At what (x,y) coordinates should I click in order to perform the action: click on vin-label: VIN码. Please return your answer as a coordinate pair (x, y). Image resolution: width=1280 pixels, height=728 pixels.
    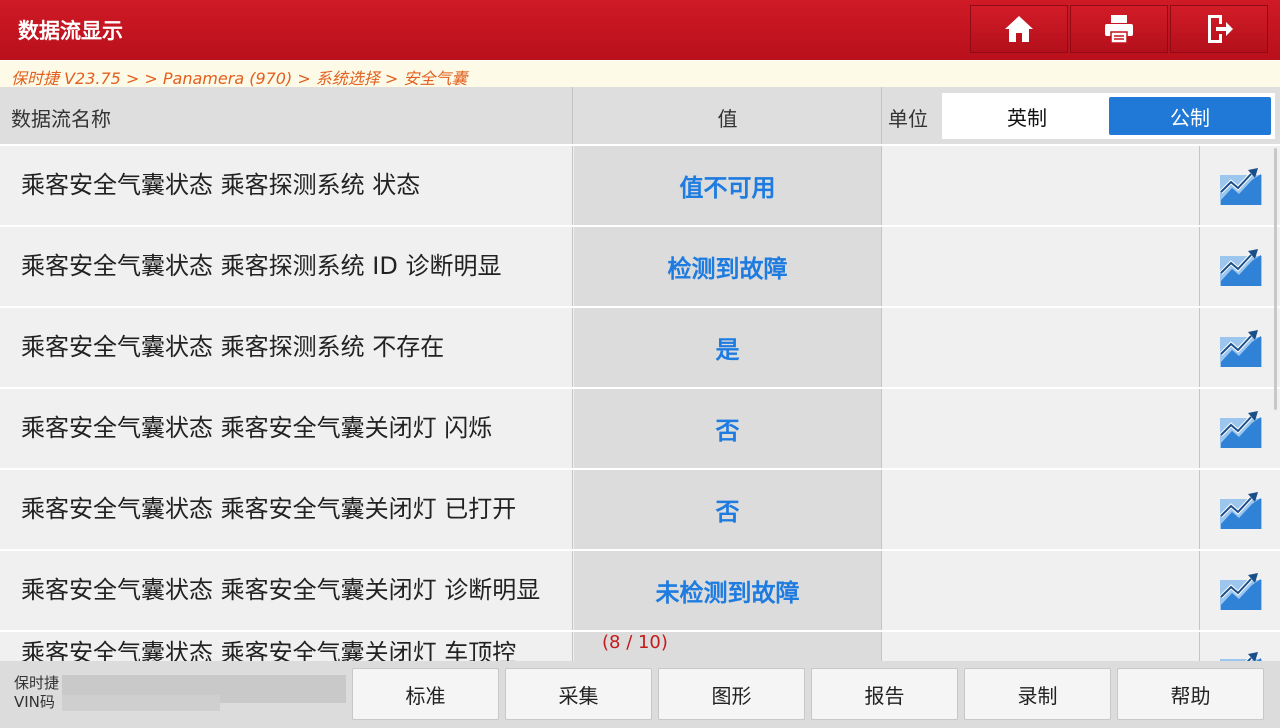
    Looking at the image, I should click on (34, 702).